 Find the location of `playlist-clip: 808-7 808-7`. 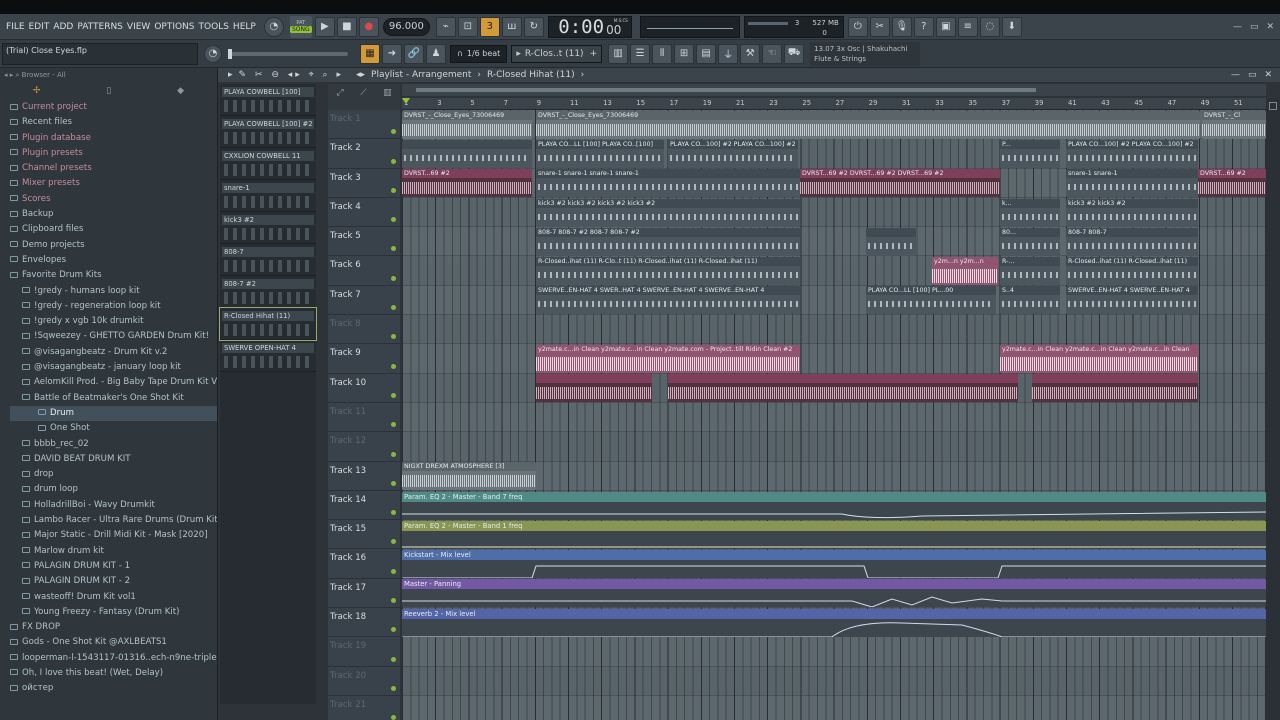

playlist-clip: 808-7 808-7 is located at coordinates (1132, 241).